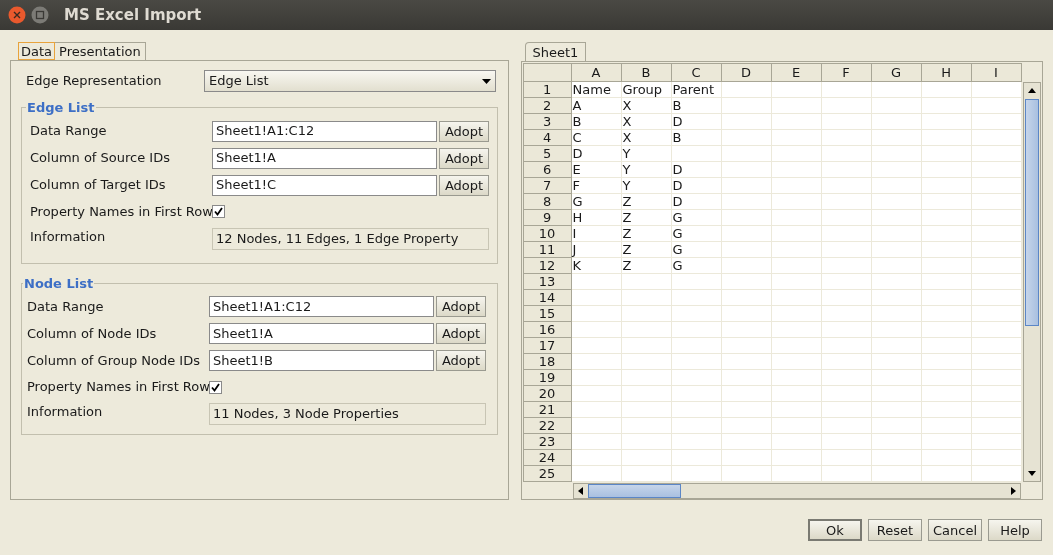 The width and height of the screenshot is (1053, 555). I want to click on section-title: Edge List, so click(61, 108).